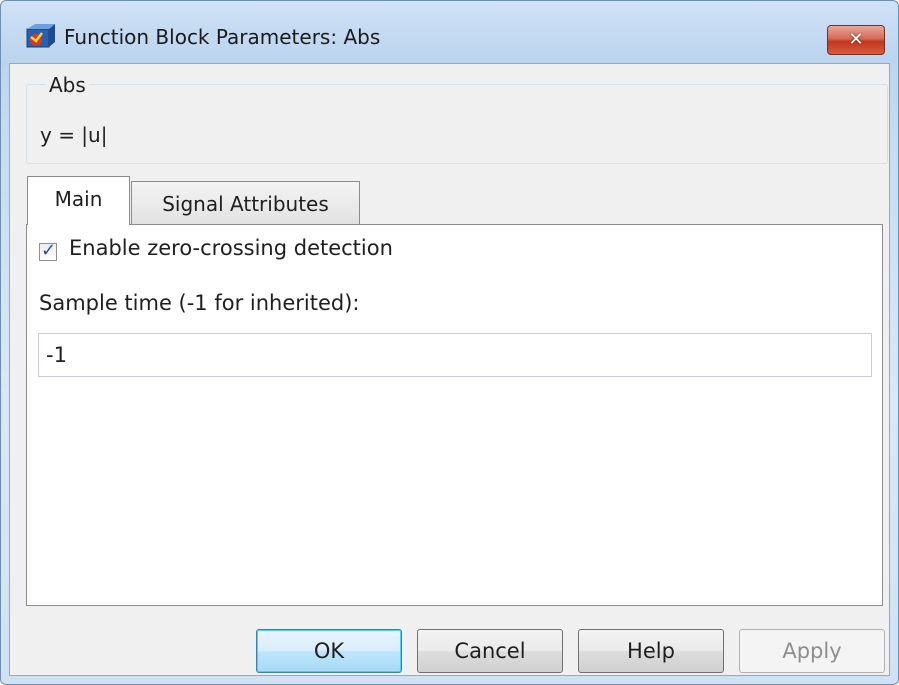 The width and height of the screenshot is (899, 685). I want to click on checkmark-icon: ✓, so click(49, 250).